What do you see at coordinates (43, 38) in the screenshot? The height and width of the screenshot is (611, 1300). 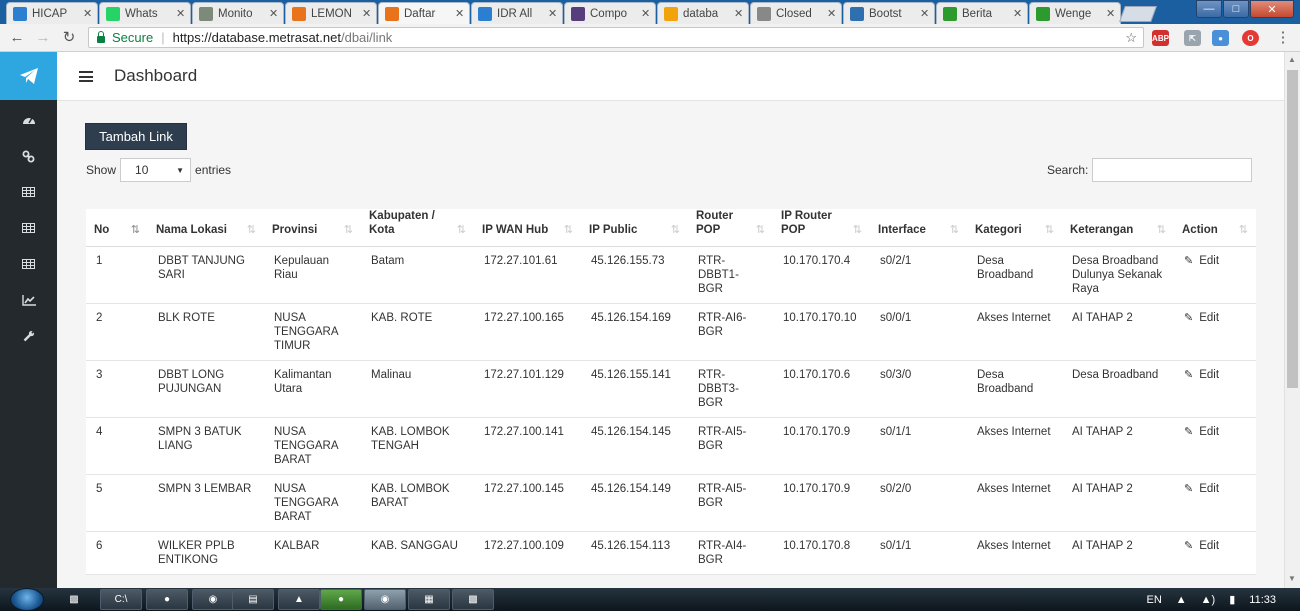 I see `forward-icon: →` at bounding box center [43, 38].